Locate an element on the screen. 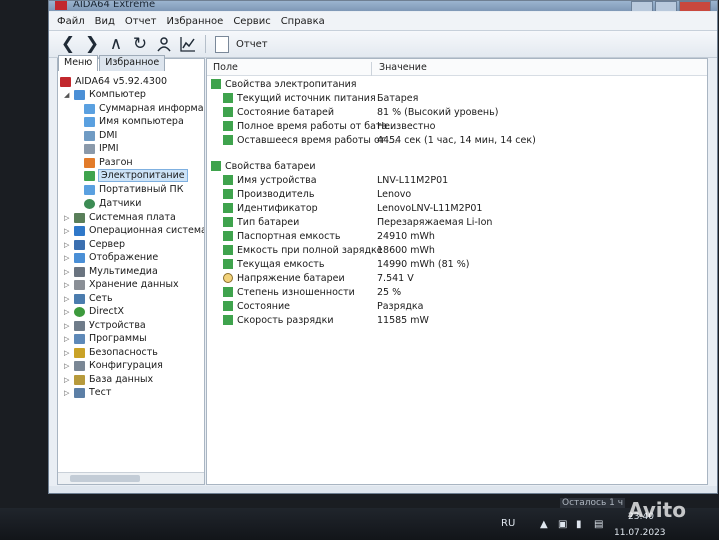  battery-row: Идентификатор is located at coordinates (270, 208).